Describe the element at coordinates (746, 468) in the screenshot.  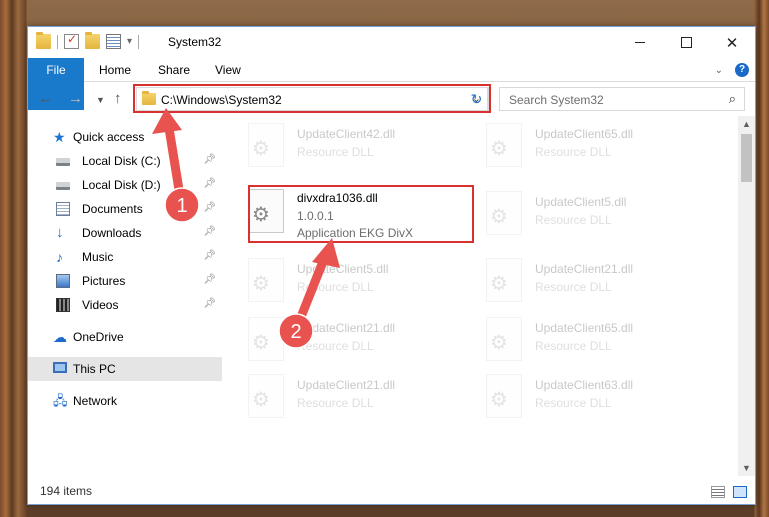
I see `scroll-down-icon: ▼` at that location.